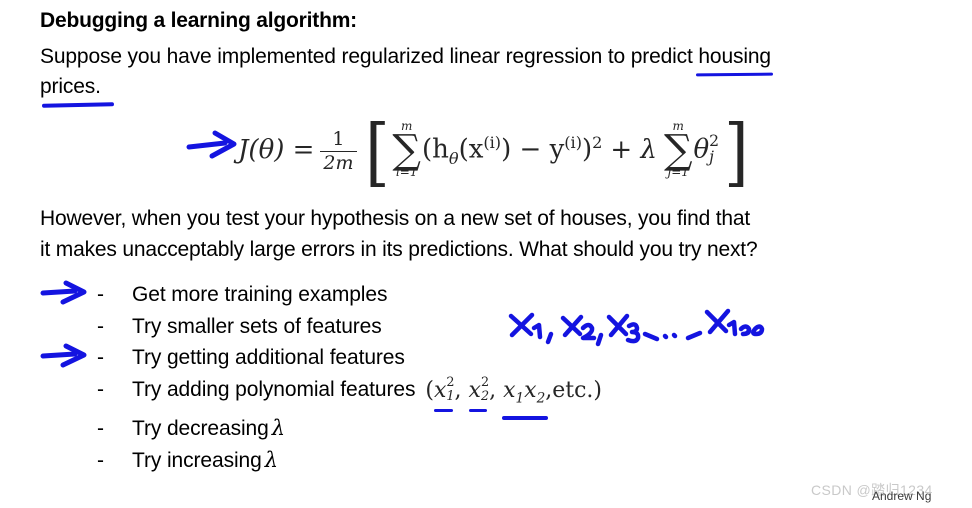 The image size is (972, 508). Describe the element at coordinates (450, 396) in the screenshot. I see `poly-term1-sub: 1` at that location.